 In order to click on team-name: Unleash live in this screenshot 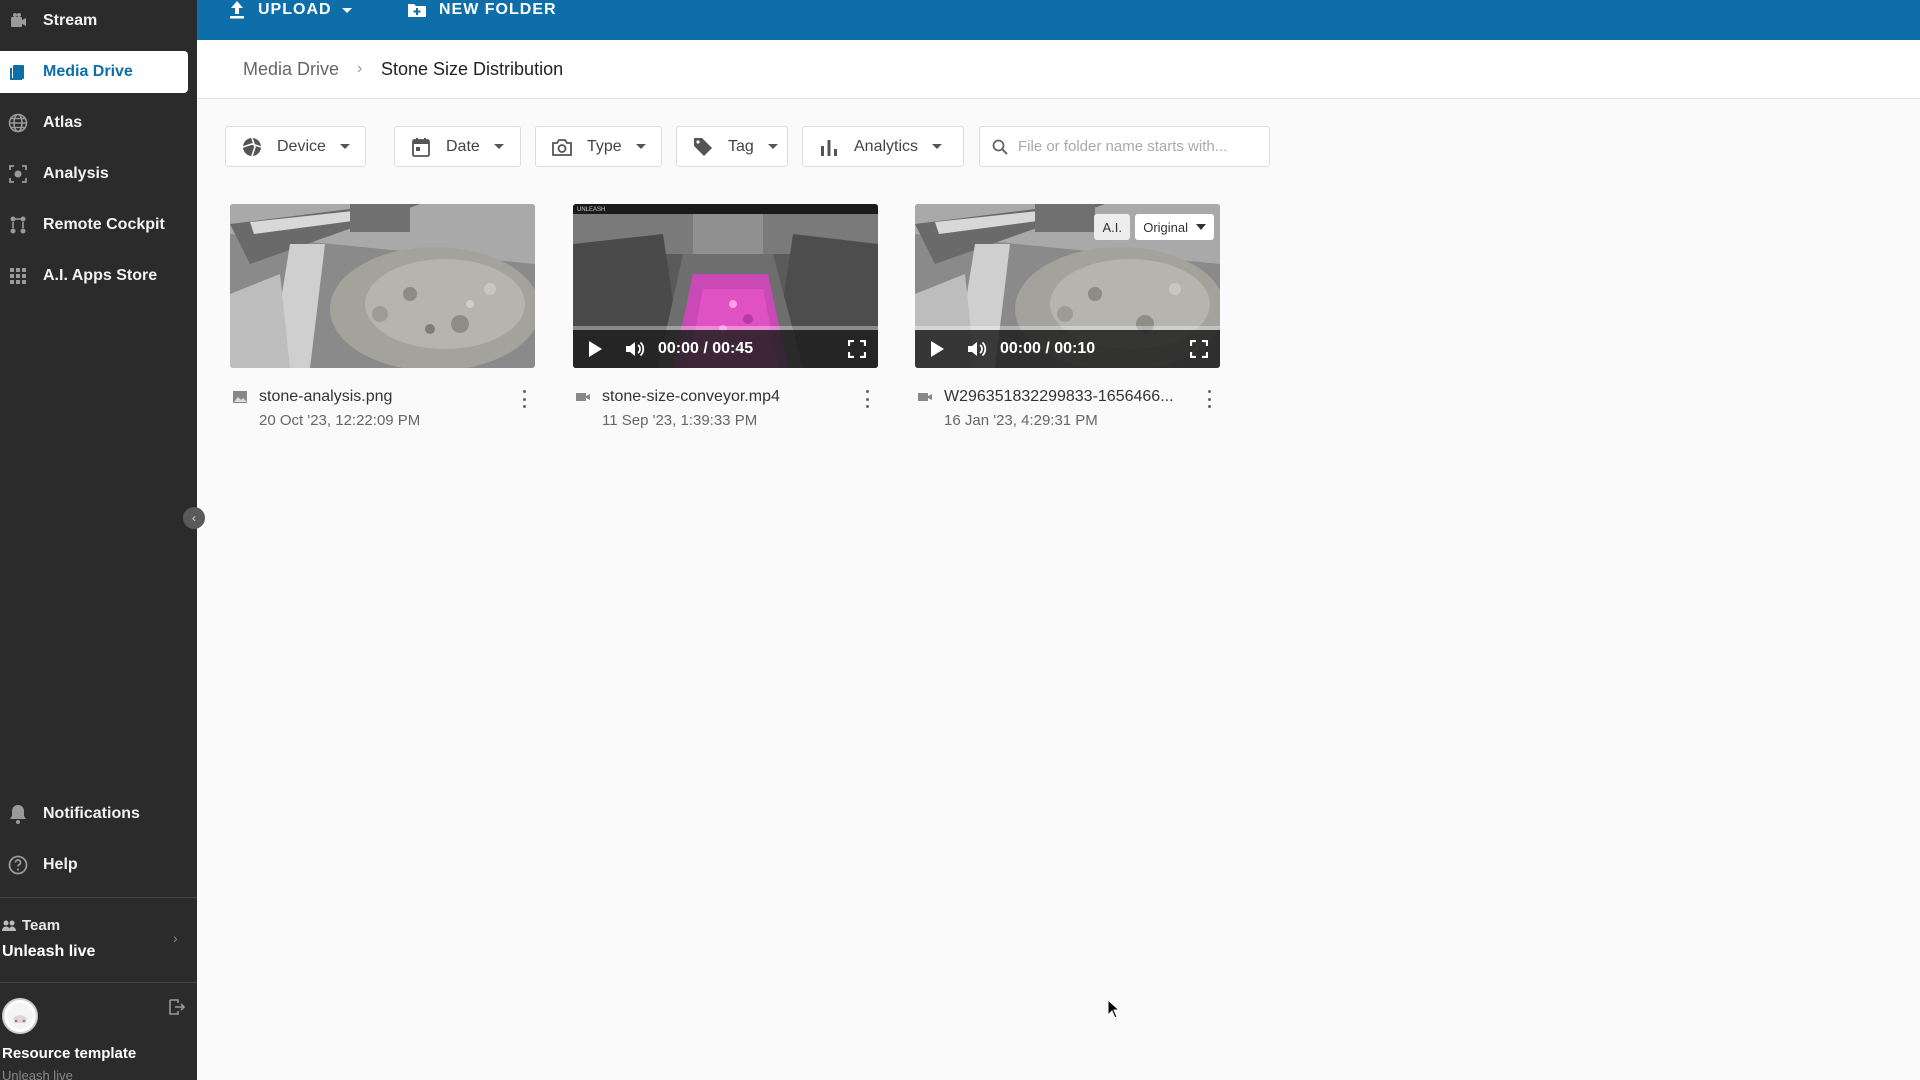, I will do `click(48, 952)`.